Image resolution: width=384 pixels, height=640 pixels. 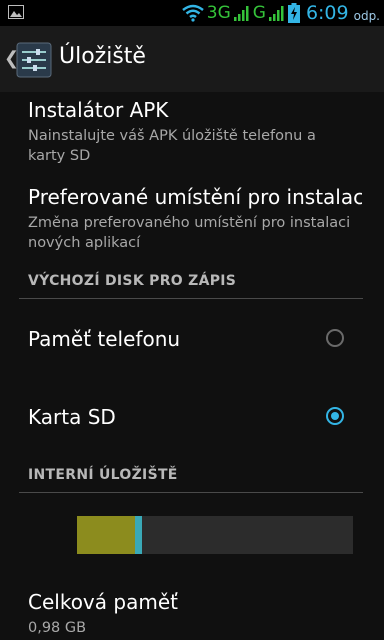 What do you see at coordinates (132, 281) in the screenshot?
I see `section-header-write-disk: VÝCHOZÍ DISK PRO ZÁPIS` at bounding box center [132, 281].